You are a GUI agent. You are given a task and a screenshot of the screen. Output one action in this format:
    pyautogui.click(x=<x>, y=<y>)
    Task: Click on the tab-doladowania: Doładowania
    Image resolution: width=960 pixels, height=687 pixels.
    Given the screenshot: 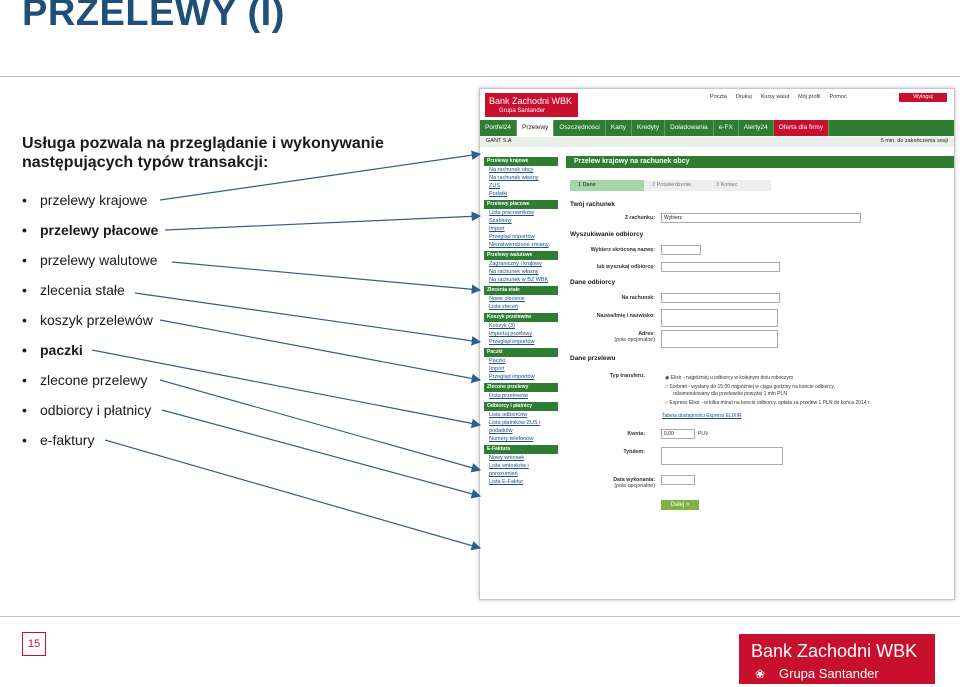 What is the action you would take?
    pyautogui.click(x=689, y=128)
    